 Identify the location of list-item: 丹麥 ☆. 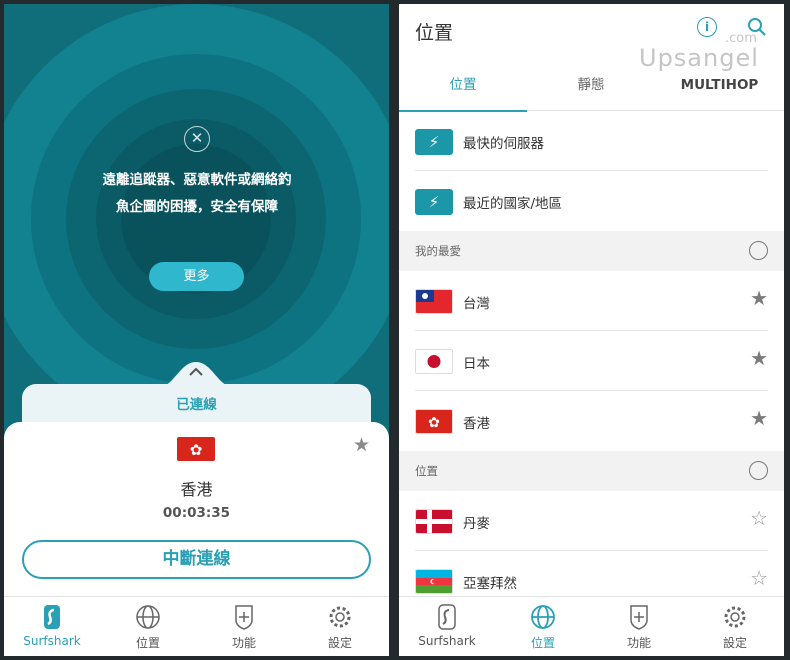
(591, 521).